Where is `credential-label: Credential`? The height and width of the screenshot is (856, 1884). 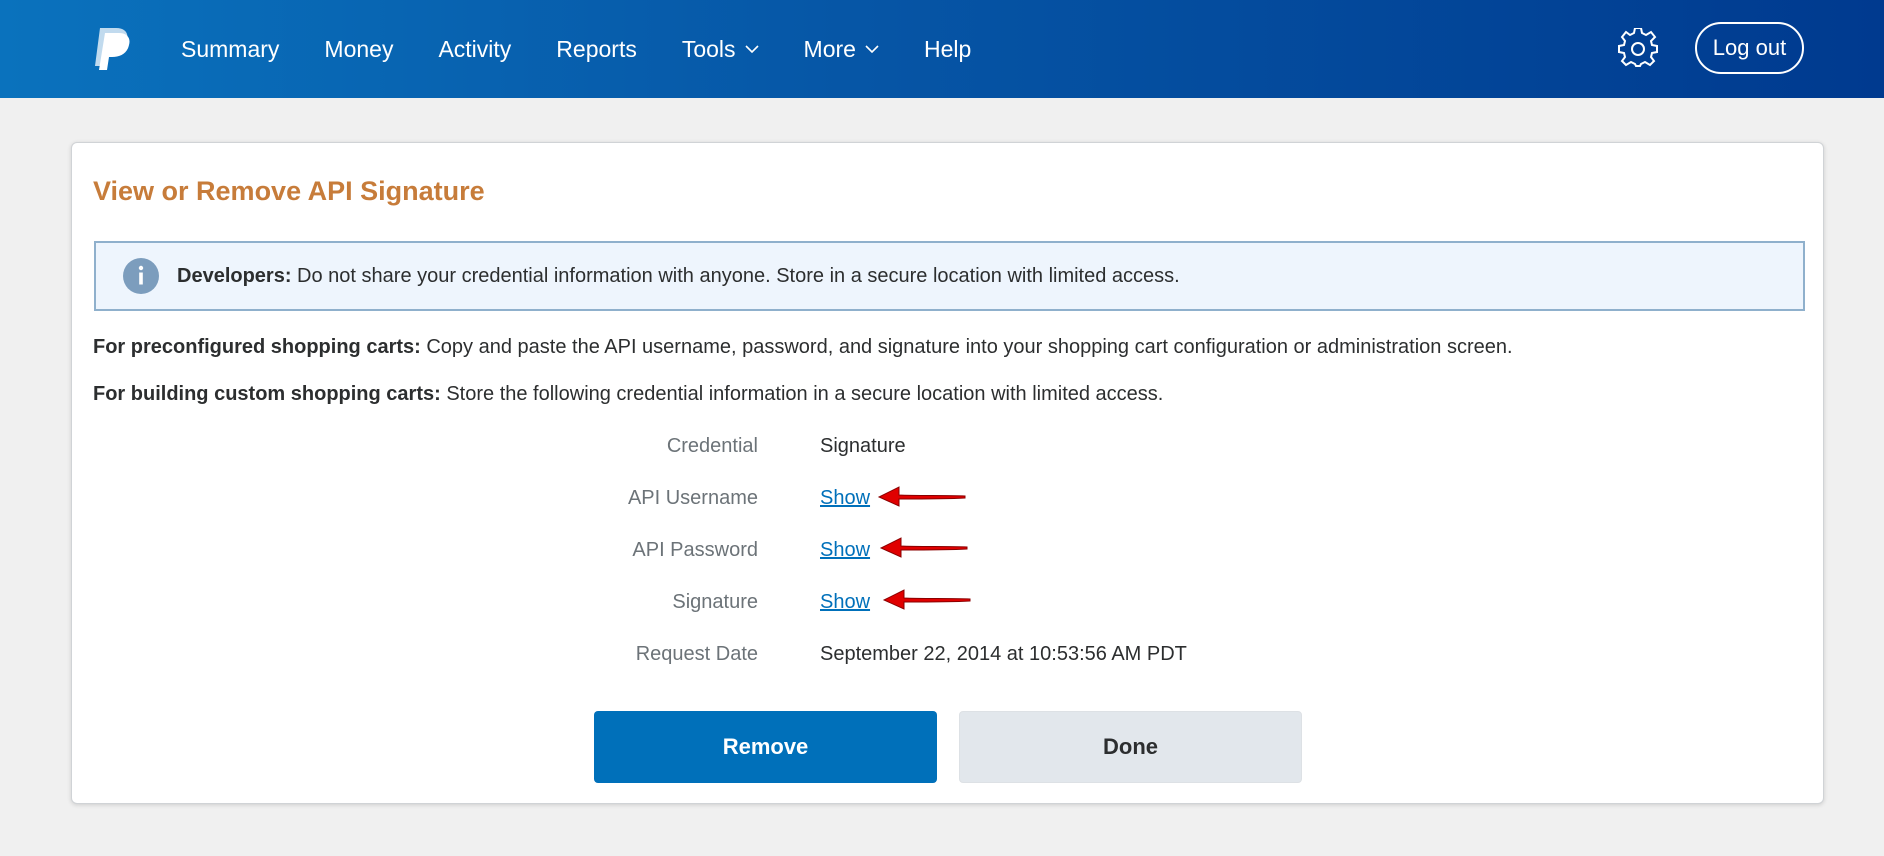 credential-label: Credential is located at coordinates (712, 446).